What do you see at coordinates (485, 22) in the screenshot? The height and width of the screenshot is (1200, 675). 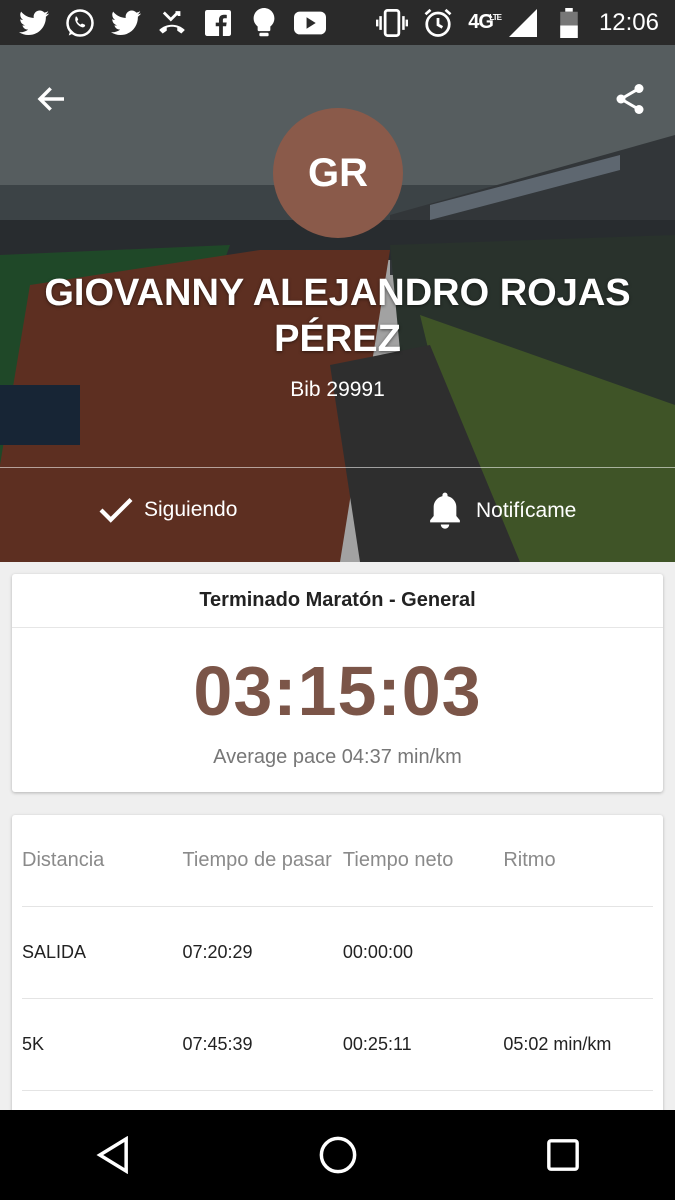 I see `network-type: 4G LTE` at bounding box center [485, 22].